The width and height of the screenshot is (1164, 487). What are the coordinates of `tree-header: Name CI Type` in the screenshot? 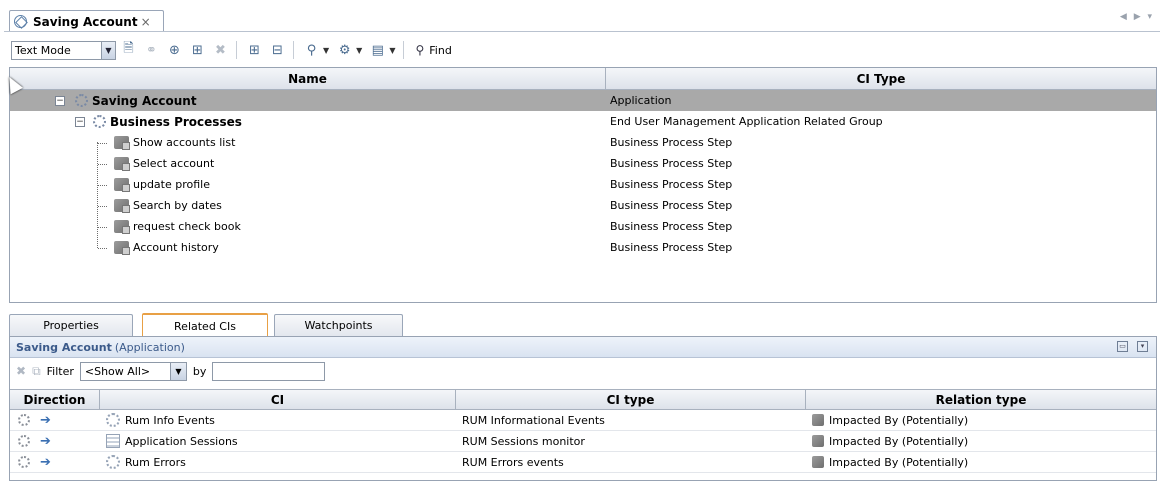 It's located at (583, 79).